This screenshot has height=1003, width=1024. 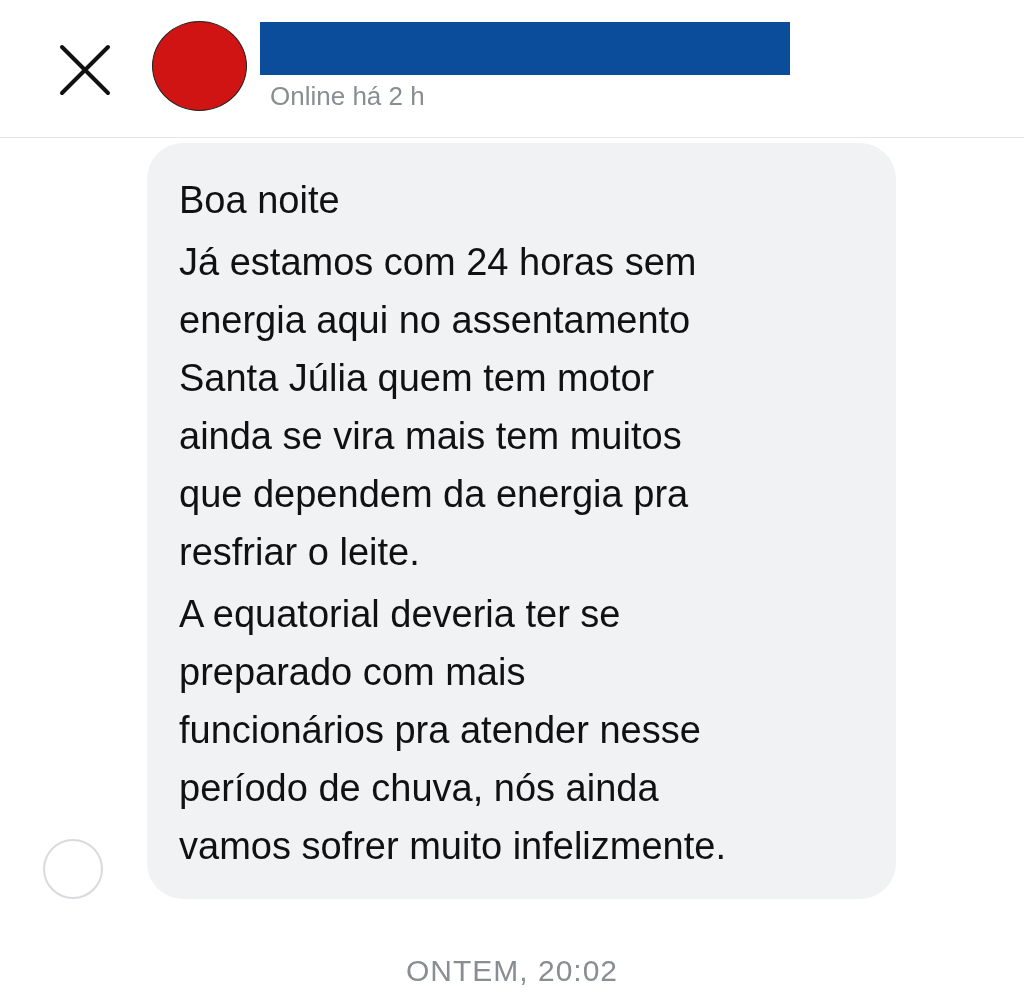 What do you see at coordinates (453, 730) in the screenshot?
I see `message-text: A equatorial deveria ter se preparado com mais funcionários pra atender nesse período de chuva, nós ainda vamos sofrer muito infelizmente.` at bounding box center [453, 730].